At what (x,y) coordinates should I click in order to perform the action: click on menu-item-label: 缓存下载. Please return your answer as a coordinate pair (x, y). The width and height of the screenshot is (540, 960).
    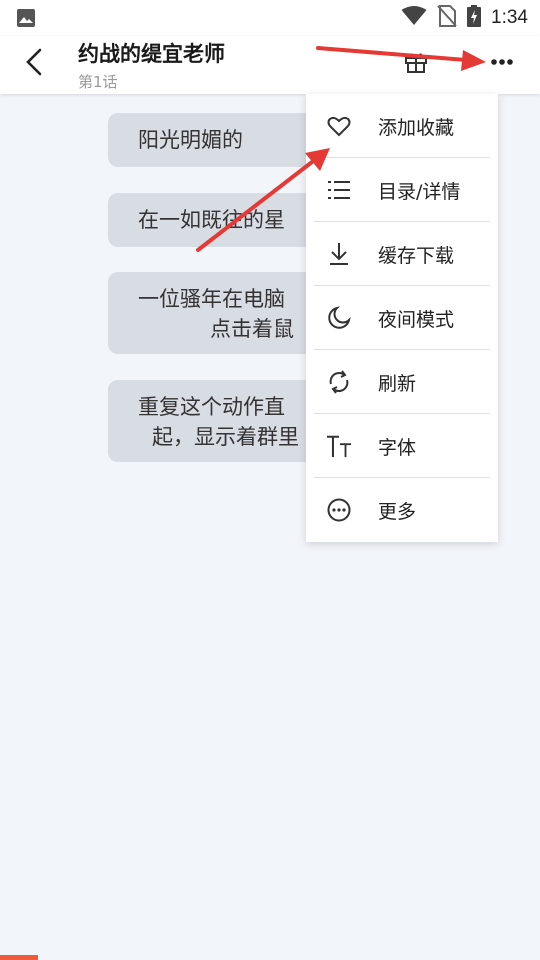
    Looking at the image, I should click on (416, 255).